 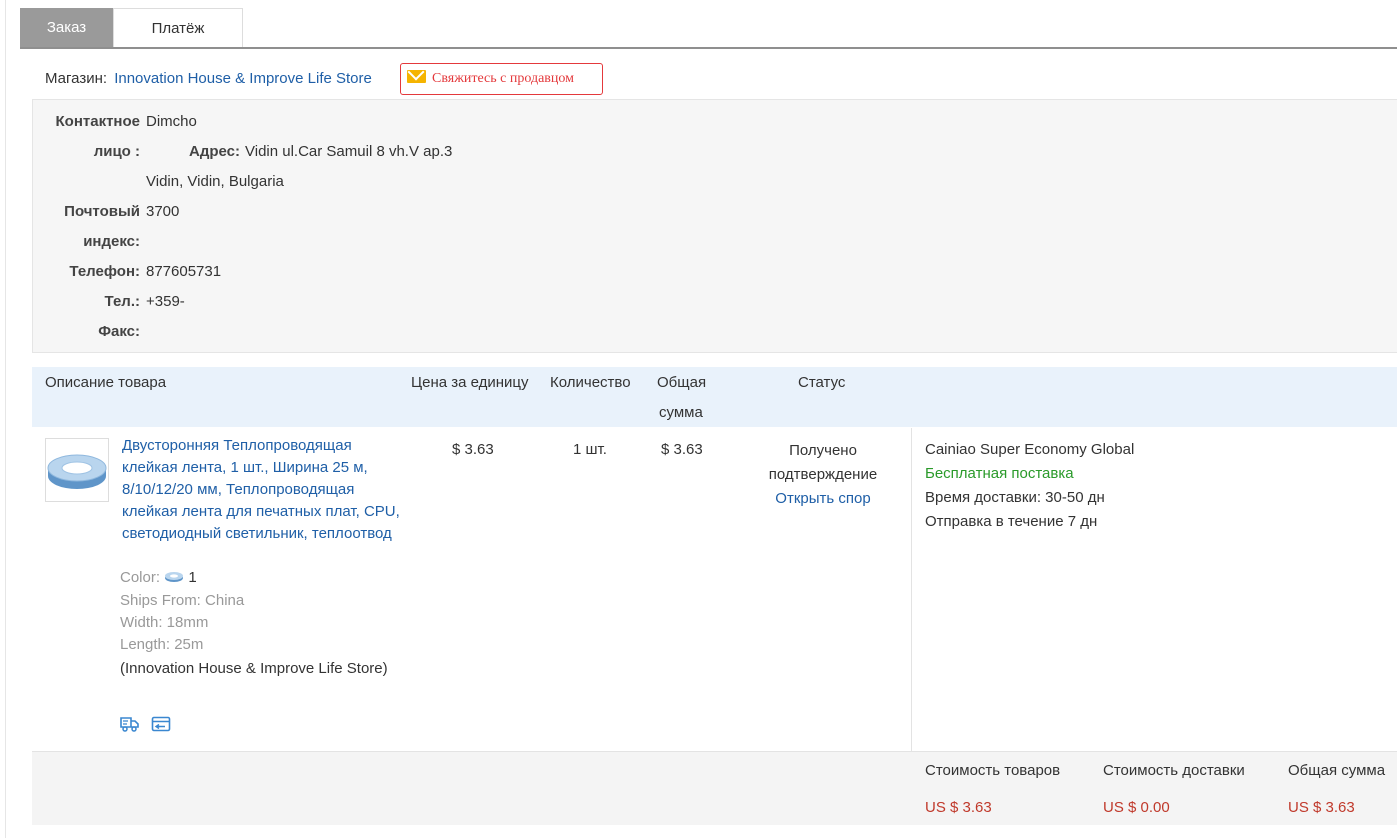 What do you see at coordinates (66, 28) in the screenshot?
I see `tab-order: Заказ` at bounding box center [66, 28].